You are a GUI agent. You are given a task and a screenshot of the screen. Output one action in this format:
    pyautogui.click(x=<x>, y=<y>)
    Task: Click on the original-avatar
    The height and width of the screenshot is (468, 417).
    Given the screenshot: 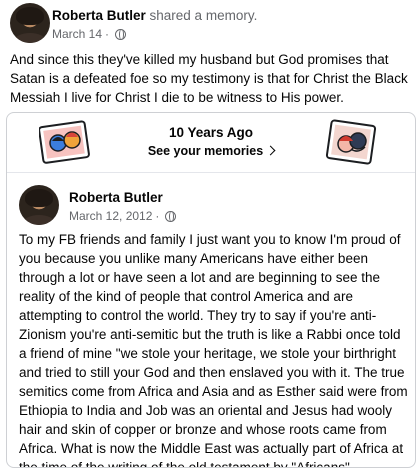 What is the action you would take?
    pyautogui.click(x=39, y=205)
    